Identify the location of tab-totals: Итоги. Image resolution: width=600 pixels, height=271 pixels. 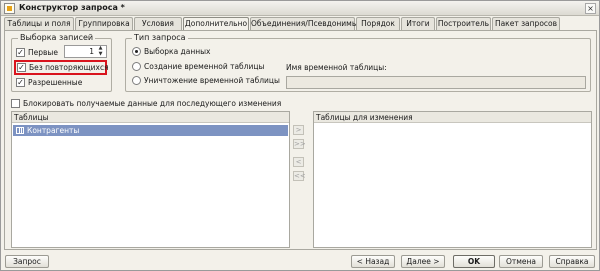
(418, 24).